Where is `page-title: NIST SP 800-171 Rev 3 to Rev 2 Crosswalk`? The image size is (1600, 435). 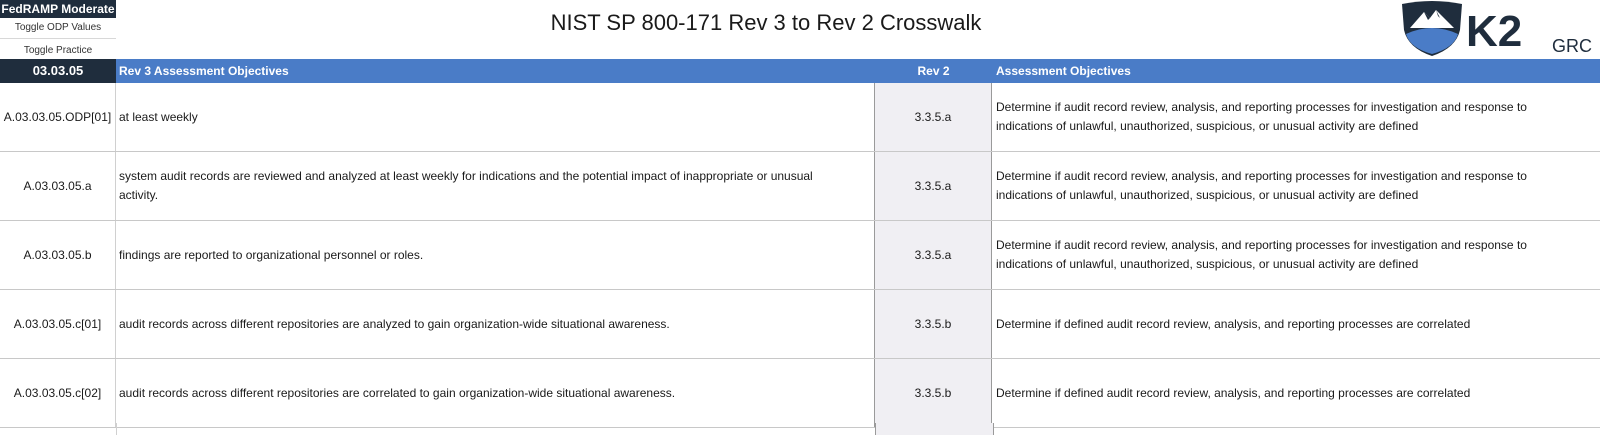
page-title: NIST SP 800-171 Rev 3 to Rev 2 Crosswalk is located at coordinates (766, 22).